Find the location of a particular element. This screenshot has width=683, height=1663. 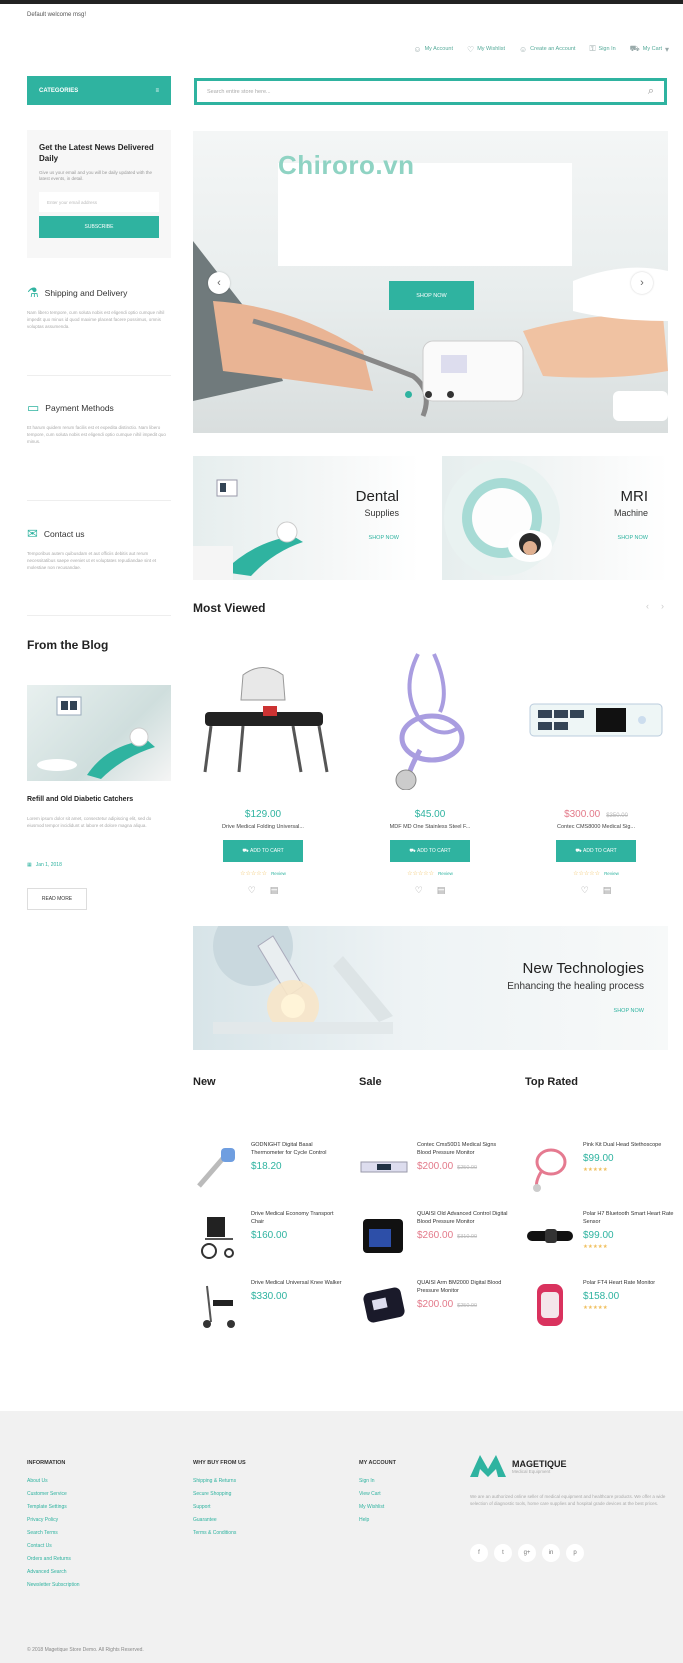

footer-link: Guarantee is located at coordinates (219, 1520).